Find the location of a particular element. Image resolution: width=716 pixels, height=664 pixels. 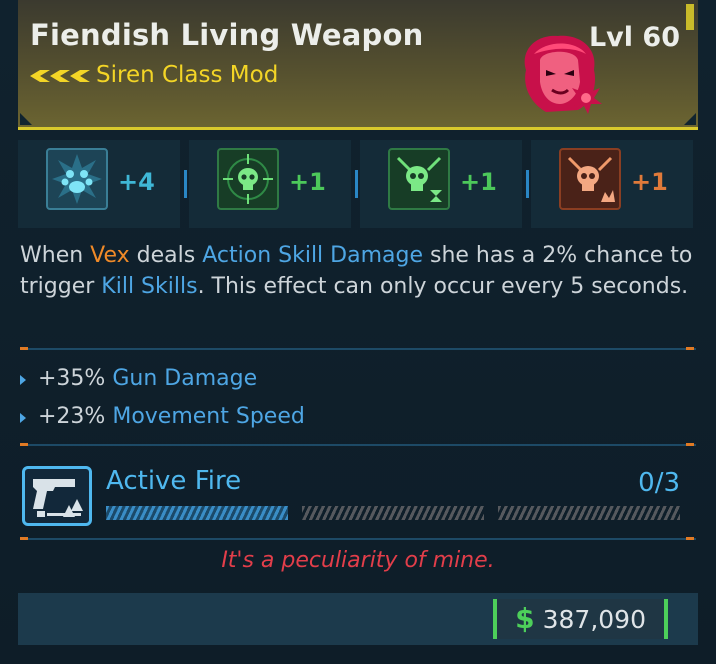

skull-hourglass-icon is located at coordinates (419, 179).